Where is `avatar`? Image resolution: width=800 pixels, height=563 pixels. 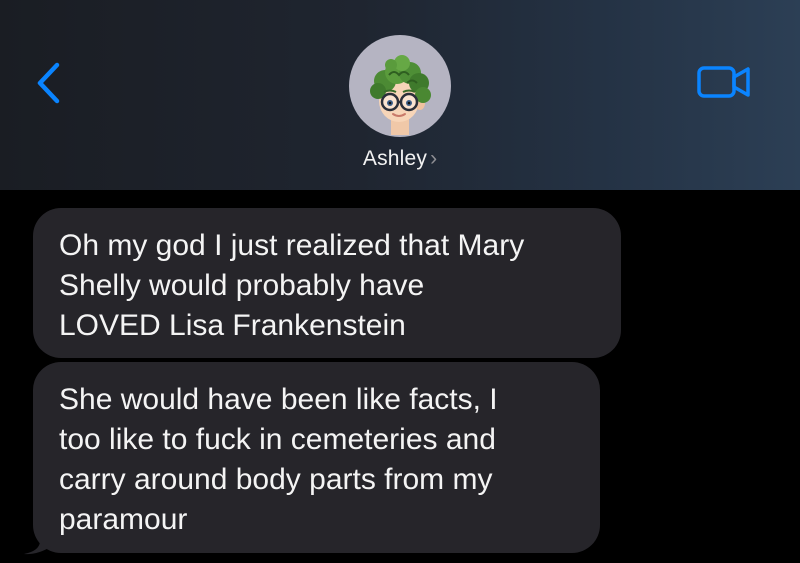 avatar is located at coordinates (400, 86).